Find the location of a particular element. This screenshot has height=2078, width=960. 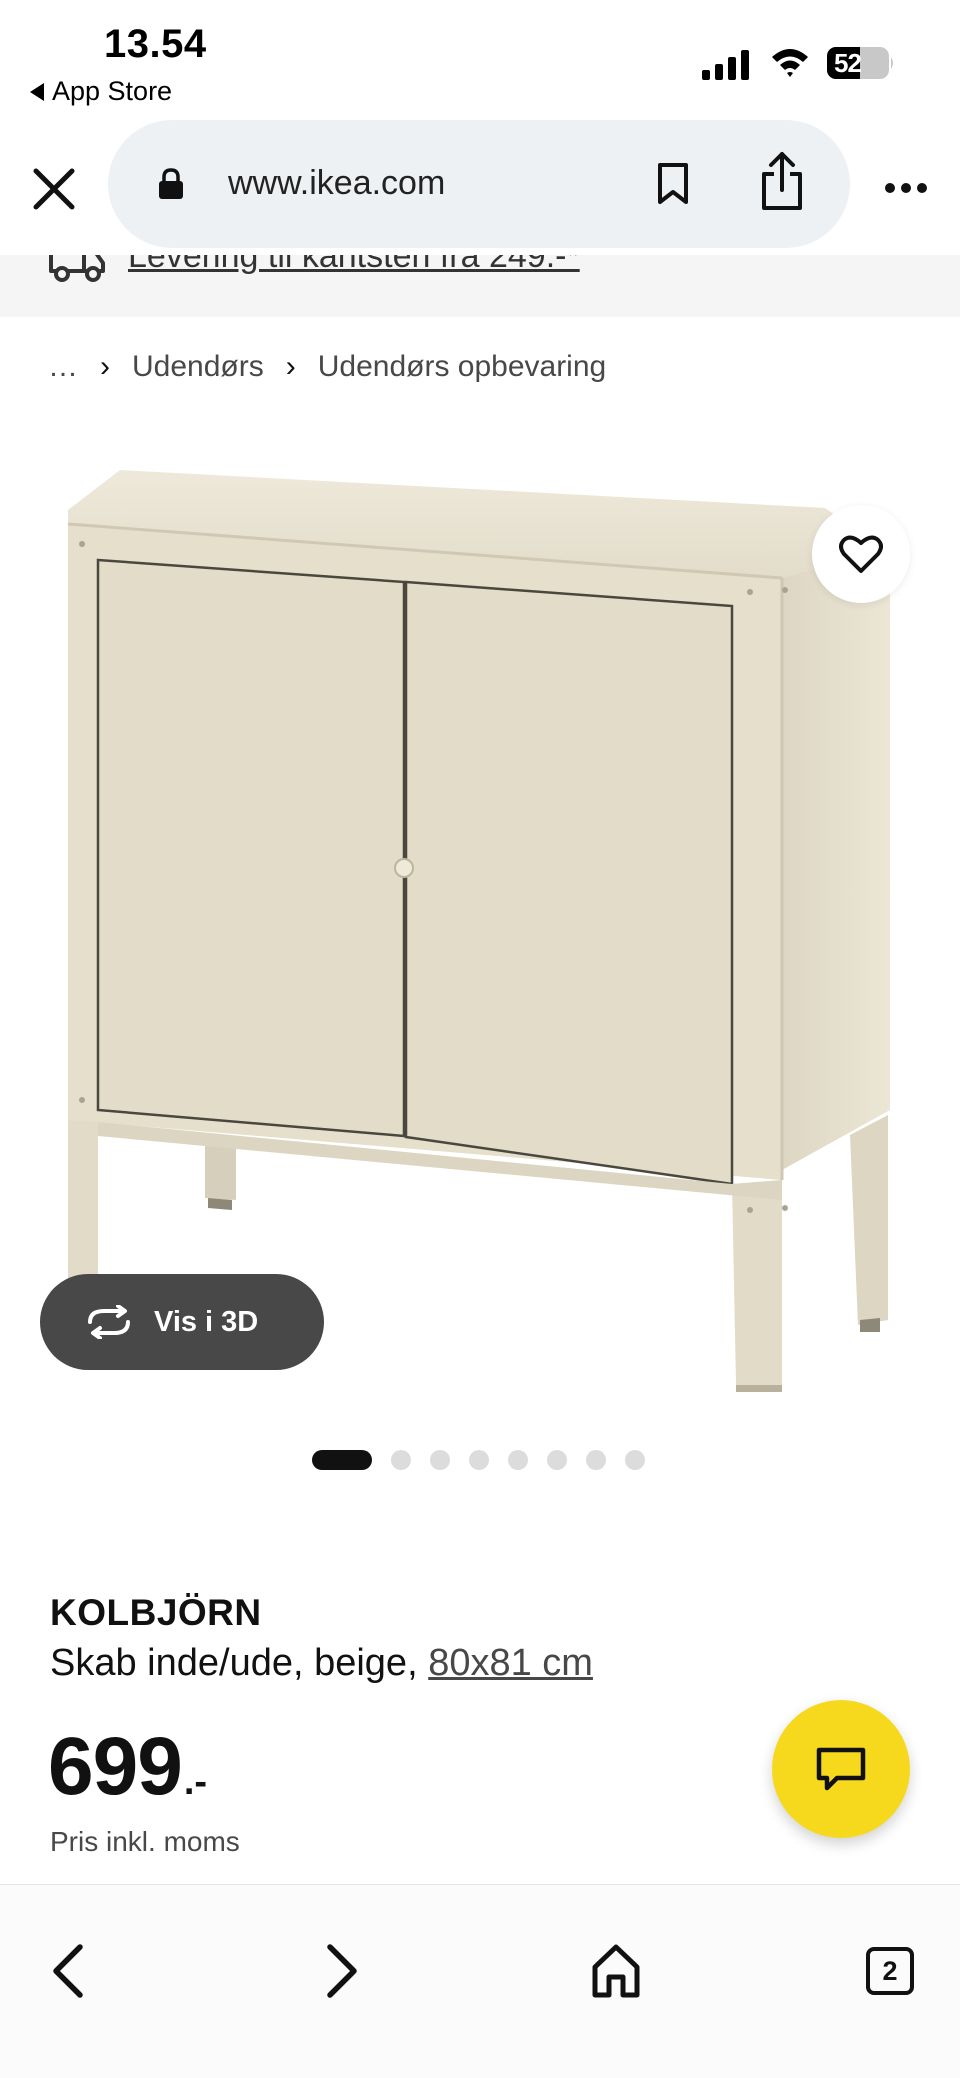

back-arrow-icon is located at coordinates (68, 1971).